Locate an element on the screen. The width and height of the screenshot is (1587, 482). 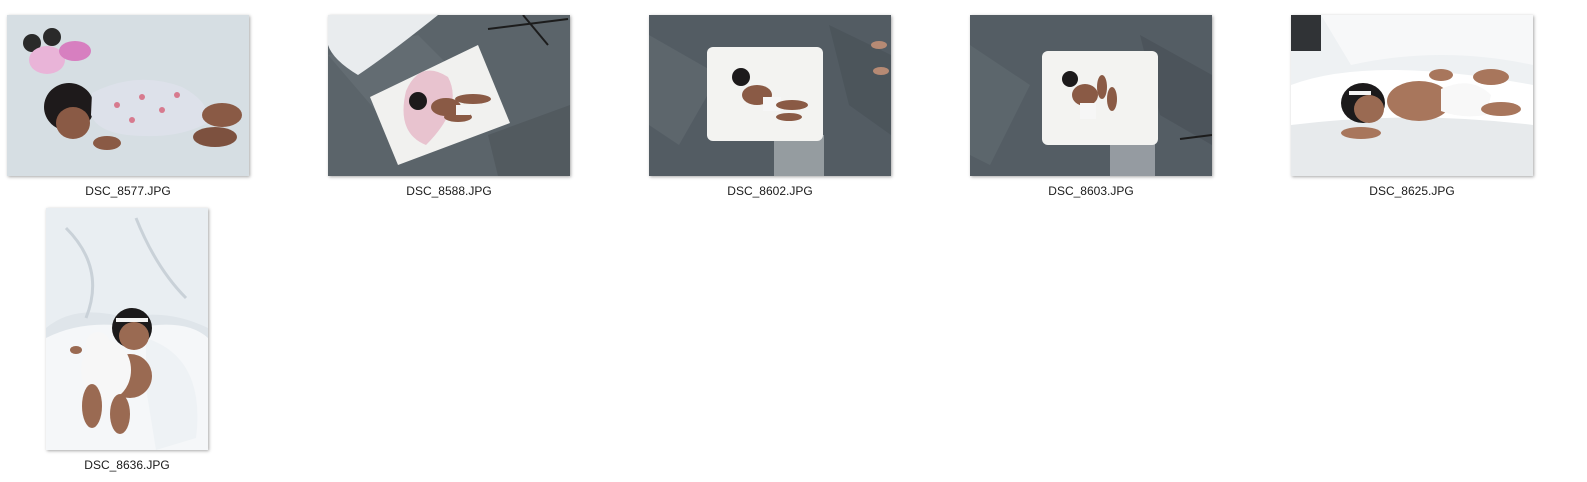
file-item: DSC_8577.JPG is located at coordinates (130, 102).